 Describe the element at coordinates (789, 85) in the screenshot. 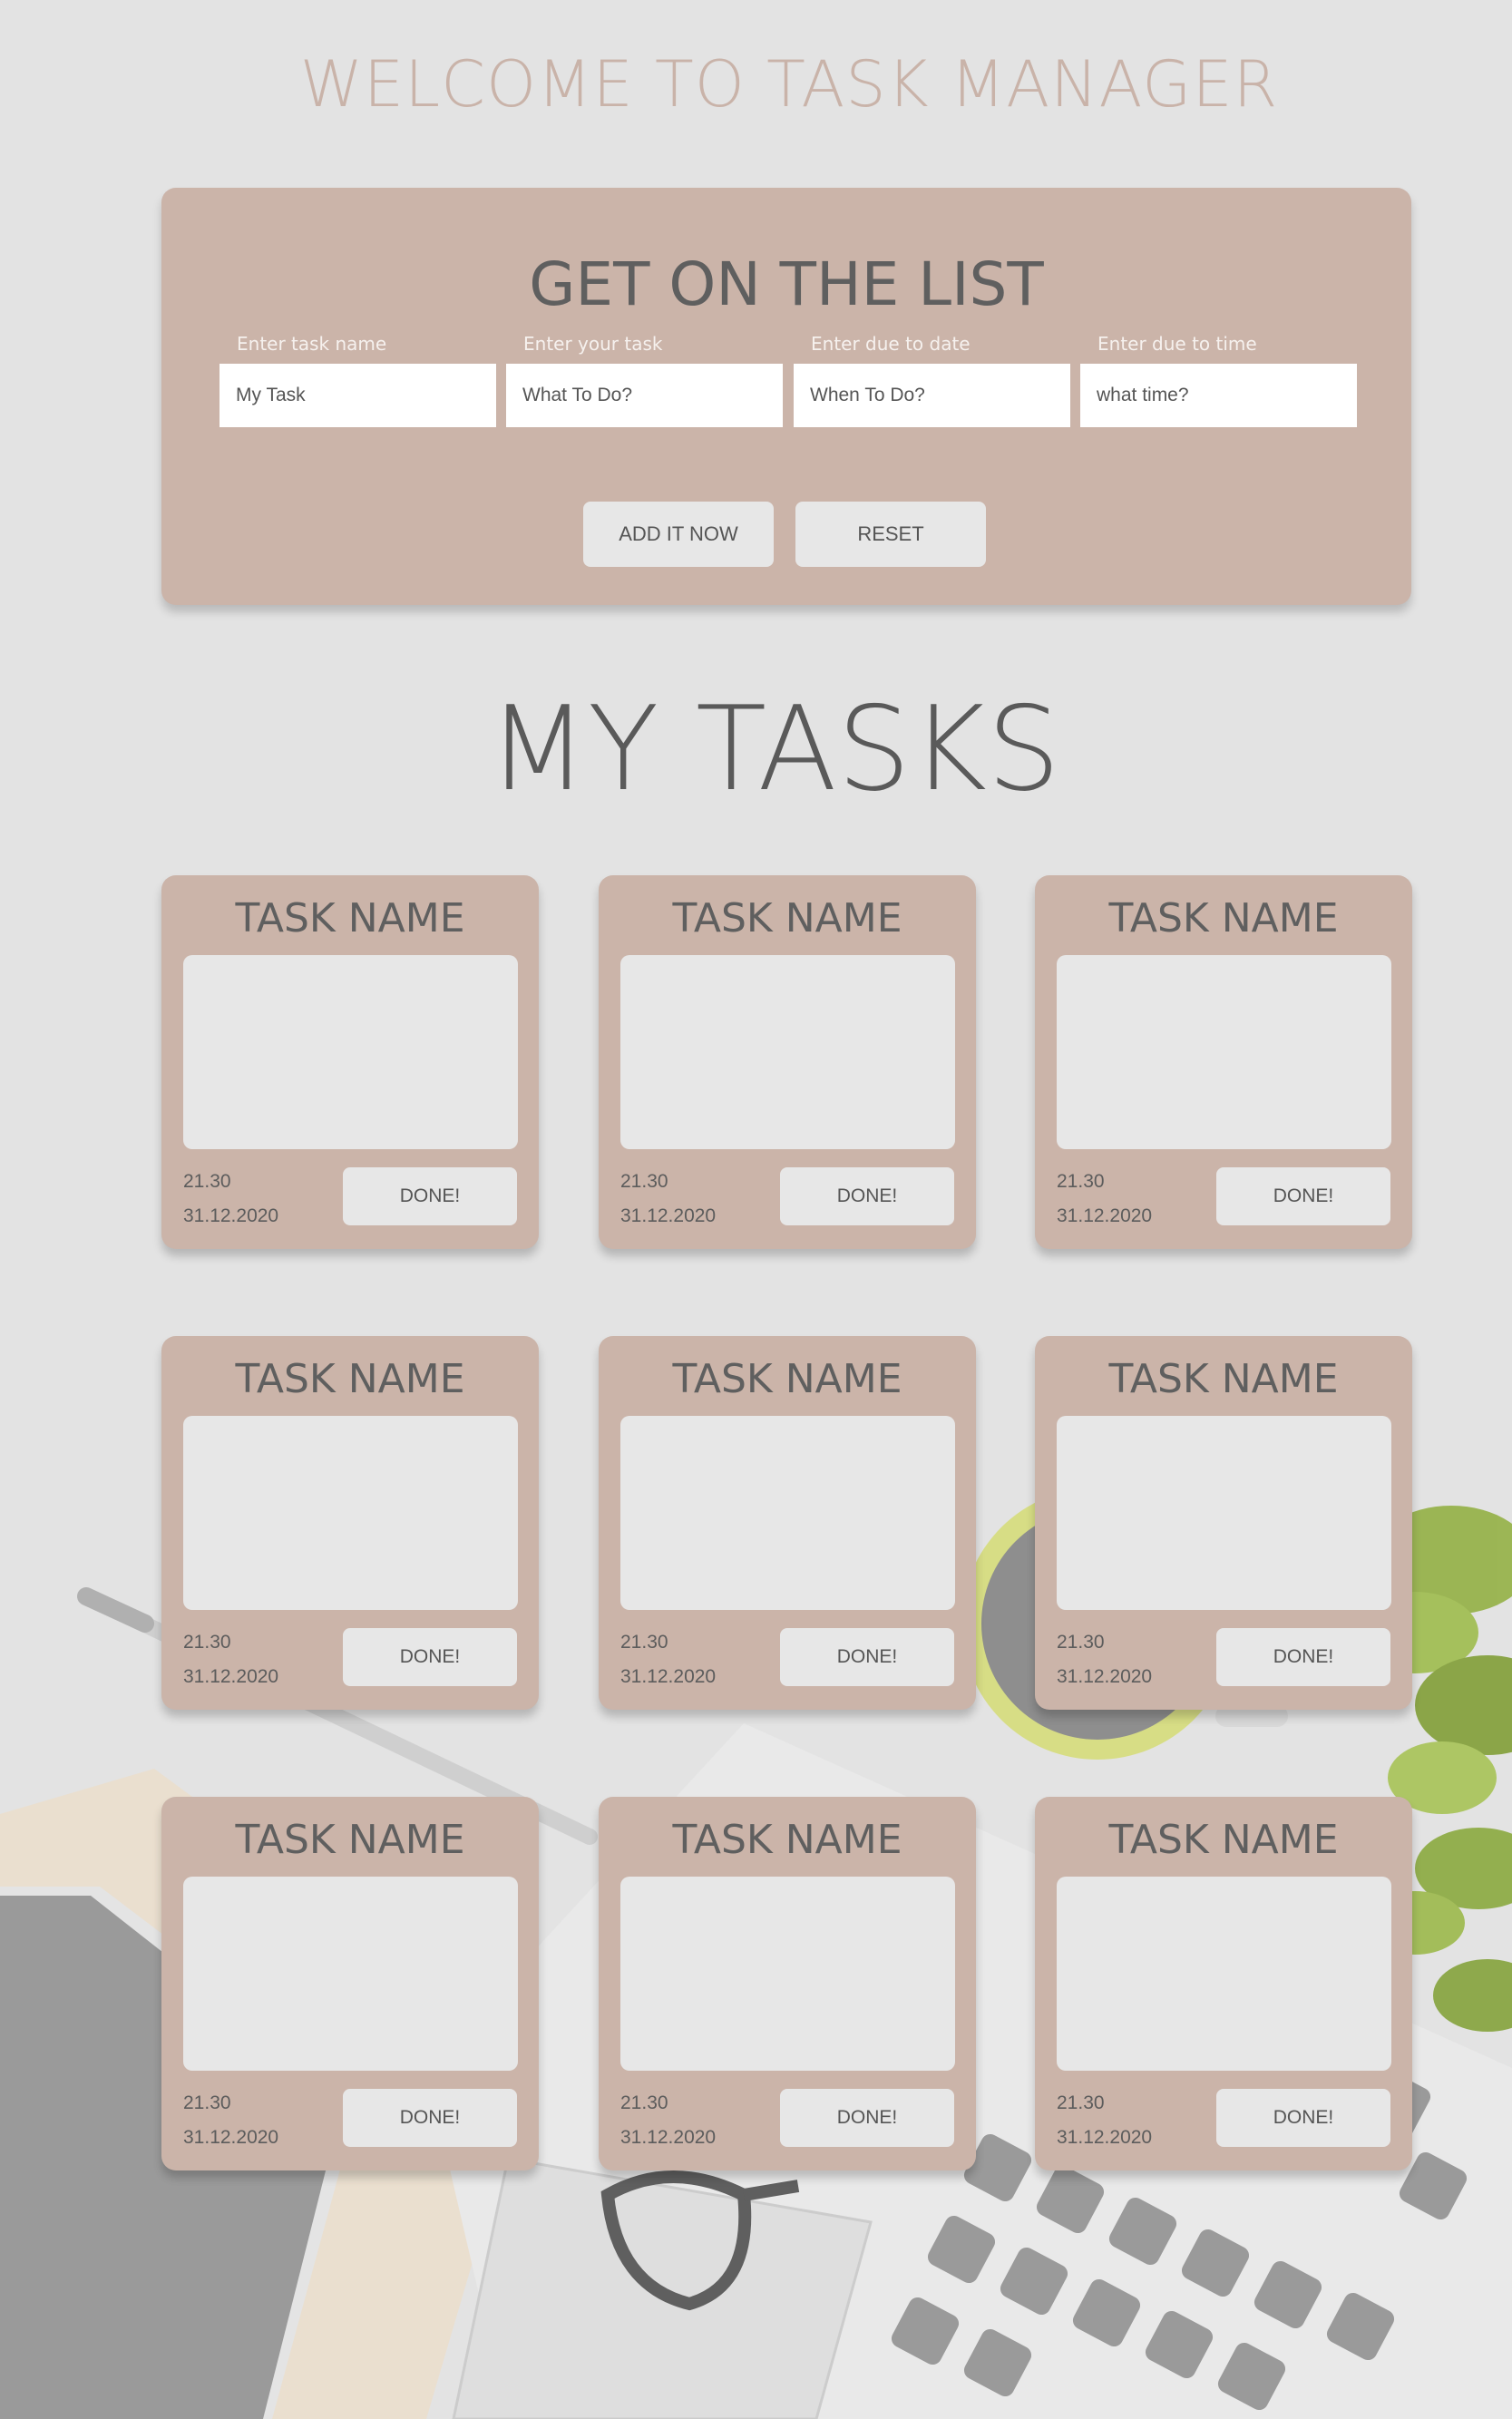

I see `site-title: WELCOME TO TASK MANAGER` at that location.